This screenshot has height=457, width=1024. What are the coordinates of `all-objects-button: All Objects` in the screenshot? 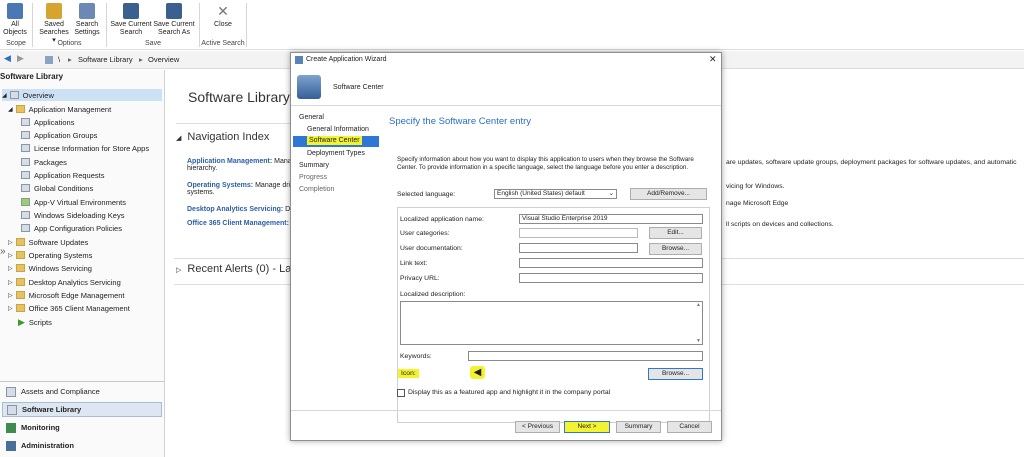 It's located at (15, 19).